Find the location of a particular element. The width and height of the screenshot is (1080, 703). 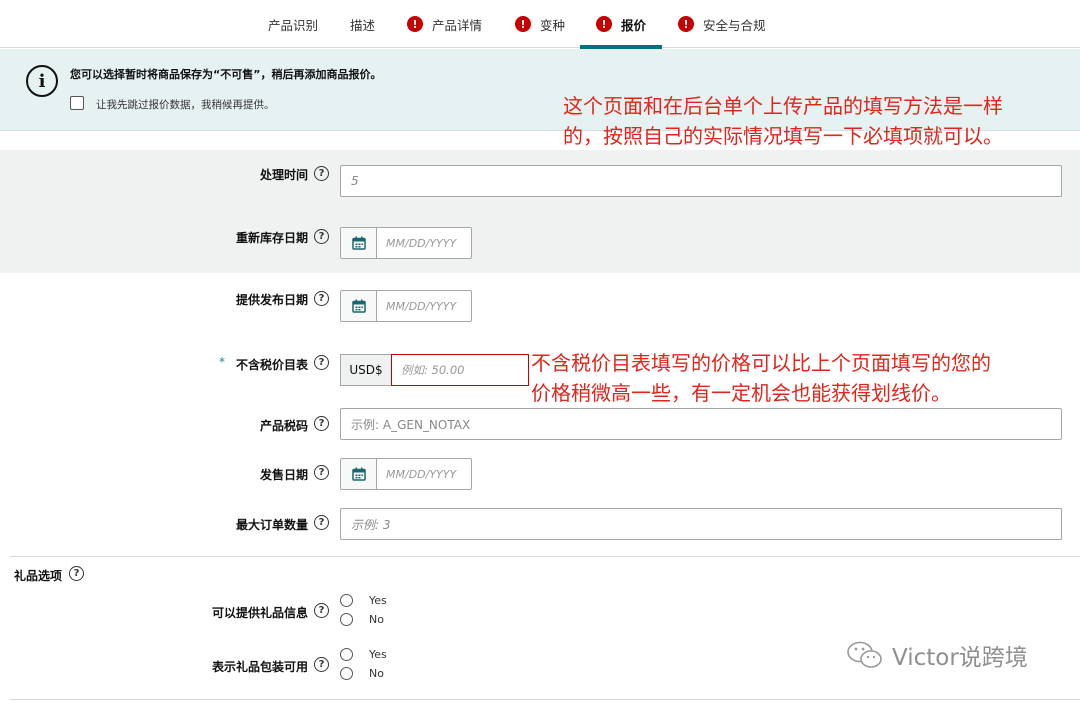

watermark-text: Victor说跨境 is located at coordinates (960, 658).